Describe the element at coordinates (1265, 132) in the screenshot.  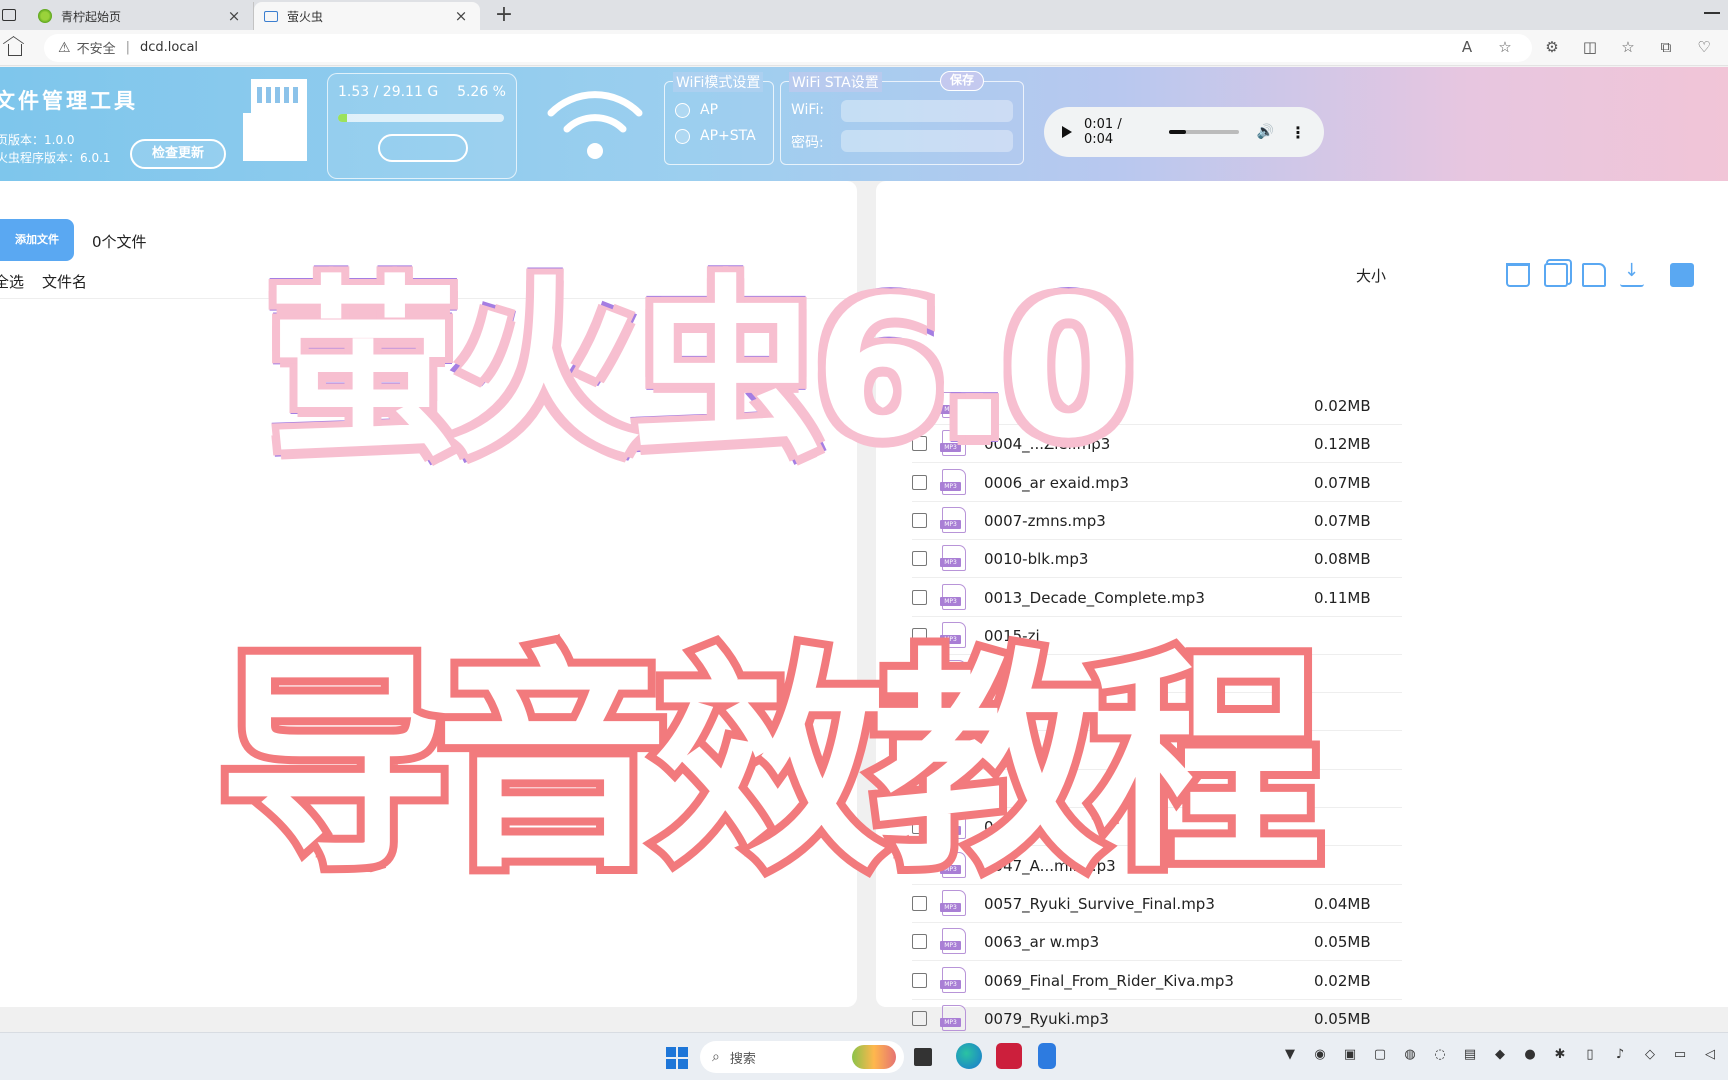
I see `volume-icon: 🔊` at that location.